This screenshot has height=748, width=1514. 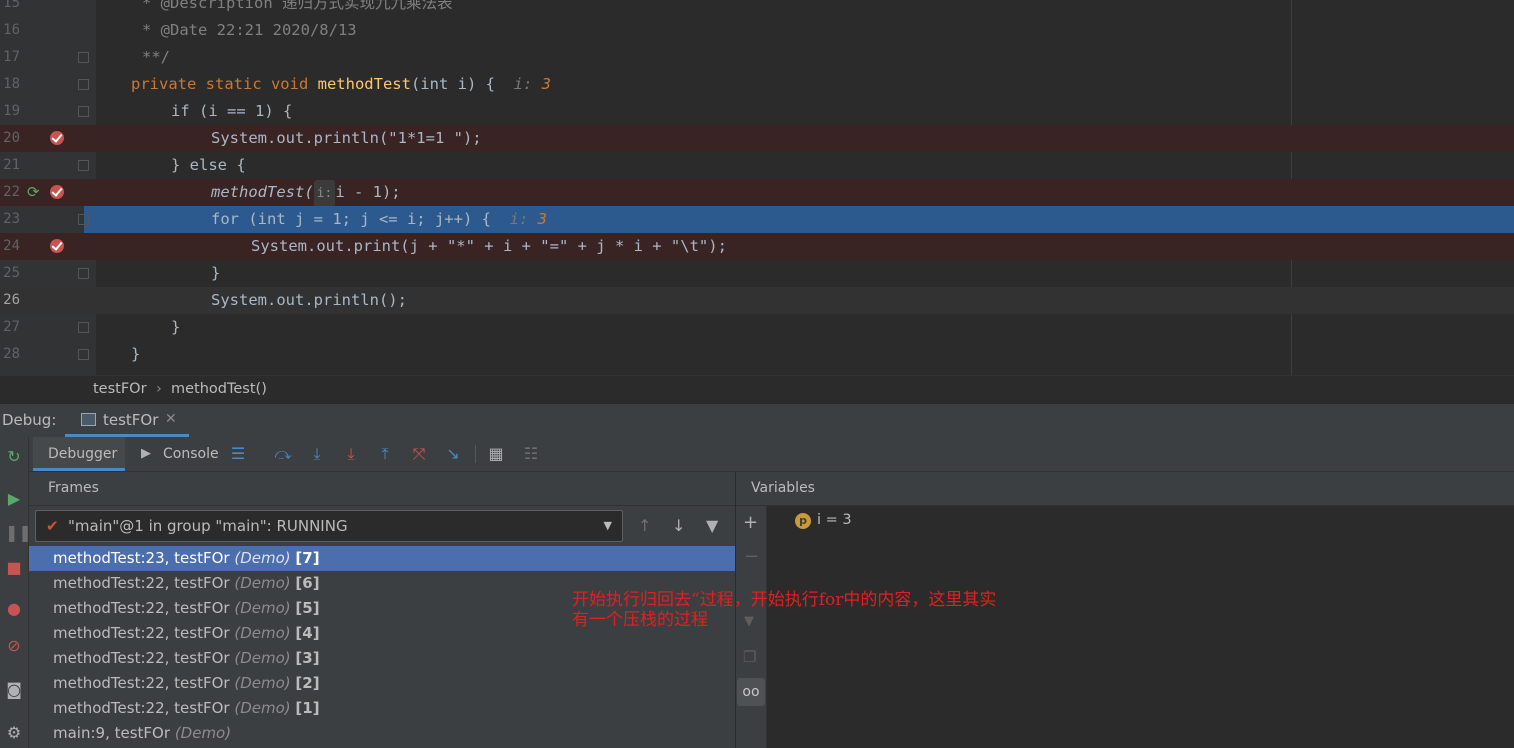 What do you see at coordinates (750, 522) in the screenshot?
I see `add-watch-icon: +` at bounding box center [750, 522].